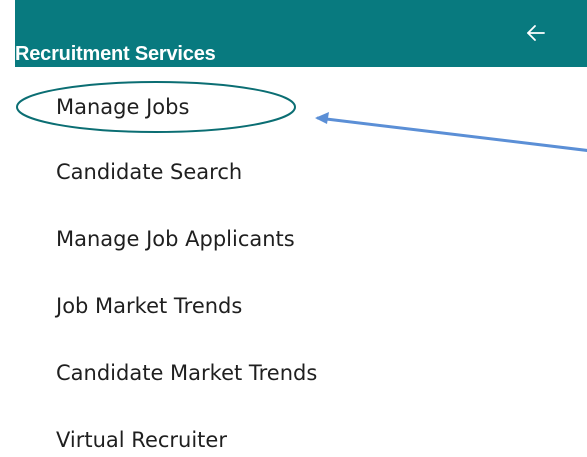 Image resolution: width=587 pixels, height=457 pixels. I want to click on menu-item-candidate-search: Candidate Search, so click(149, 172).